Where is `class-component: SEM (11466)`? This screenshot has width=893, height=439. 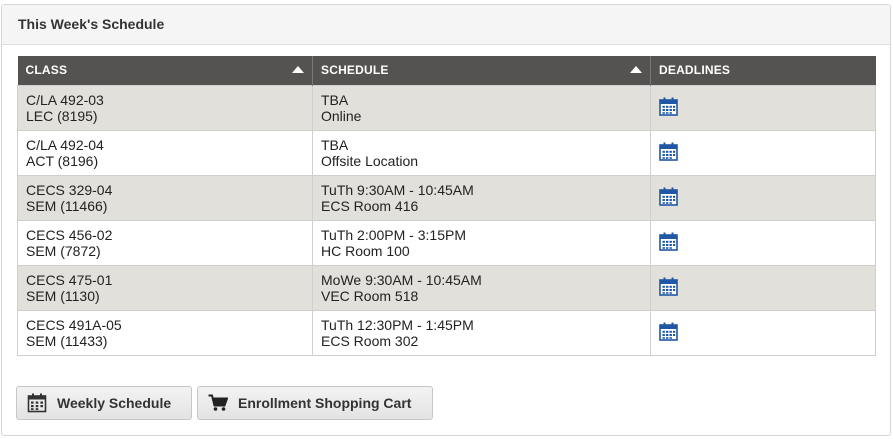
class-component: SEM (11466) is located at coordinates (67, 205).